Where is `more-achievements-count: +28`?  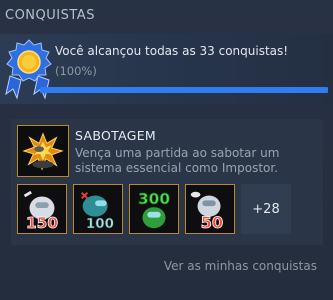
more-achievements-count: +28 is located at coordinates (266, 209).